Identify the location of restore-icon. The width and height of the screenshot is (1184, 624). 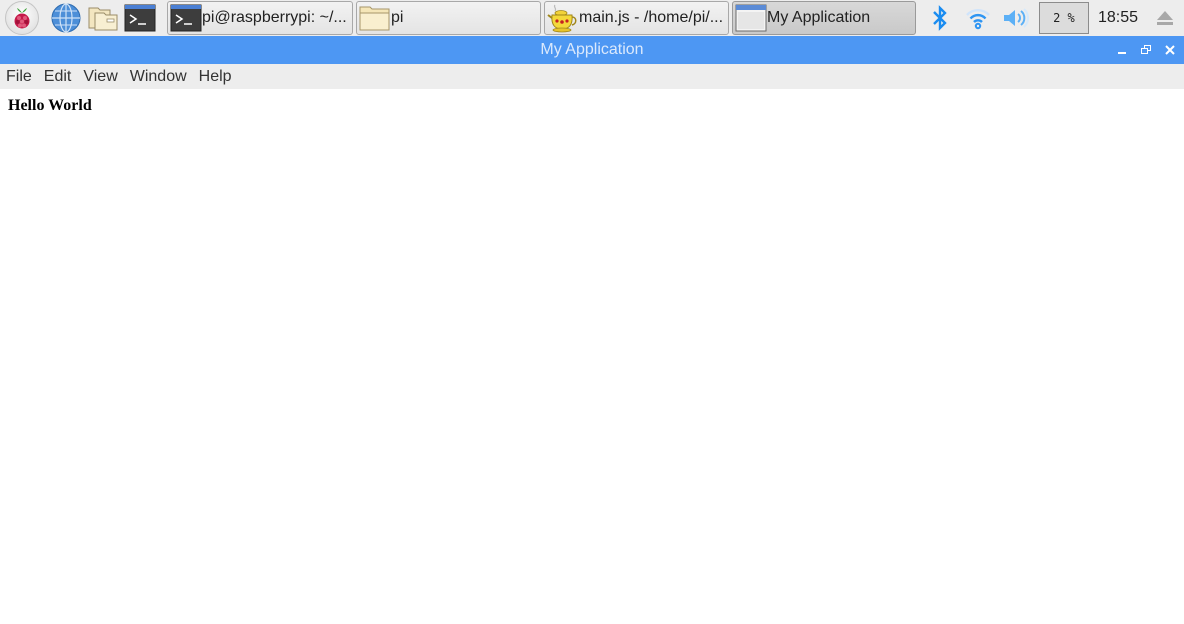
(1146, 49).